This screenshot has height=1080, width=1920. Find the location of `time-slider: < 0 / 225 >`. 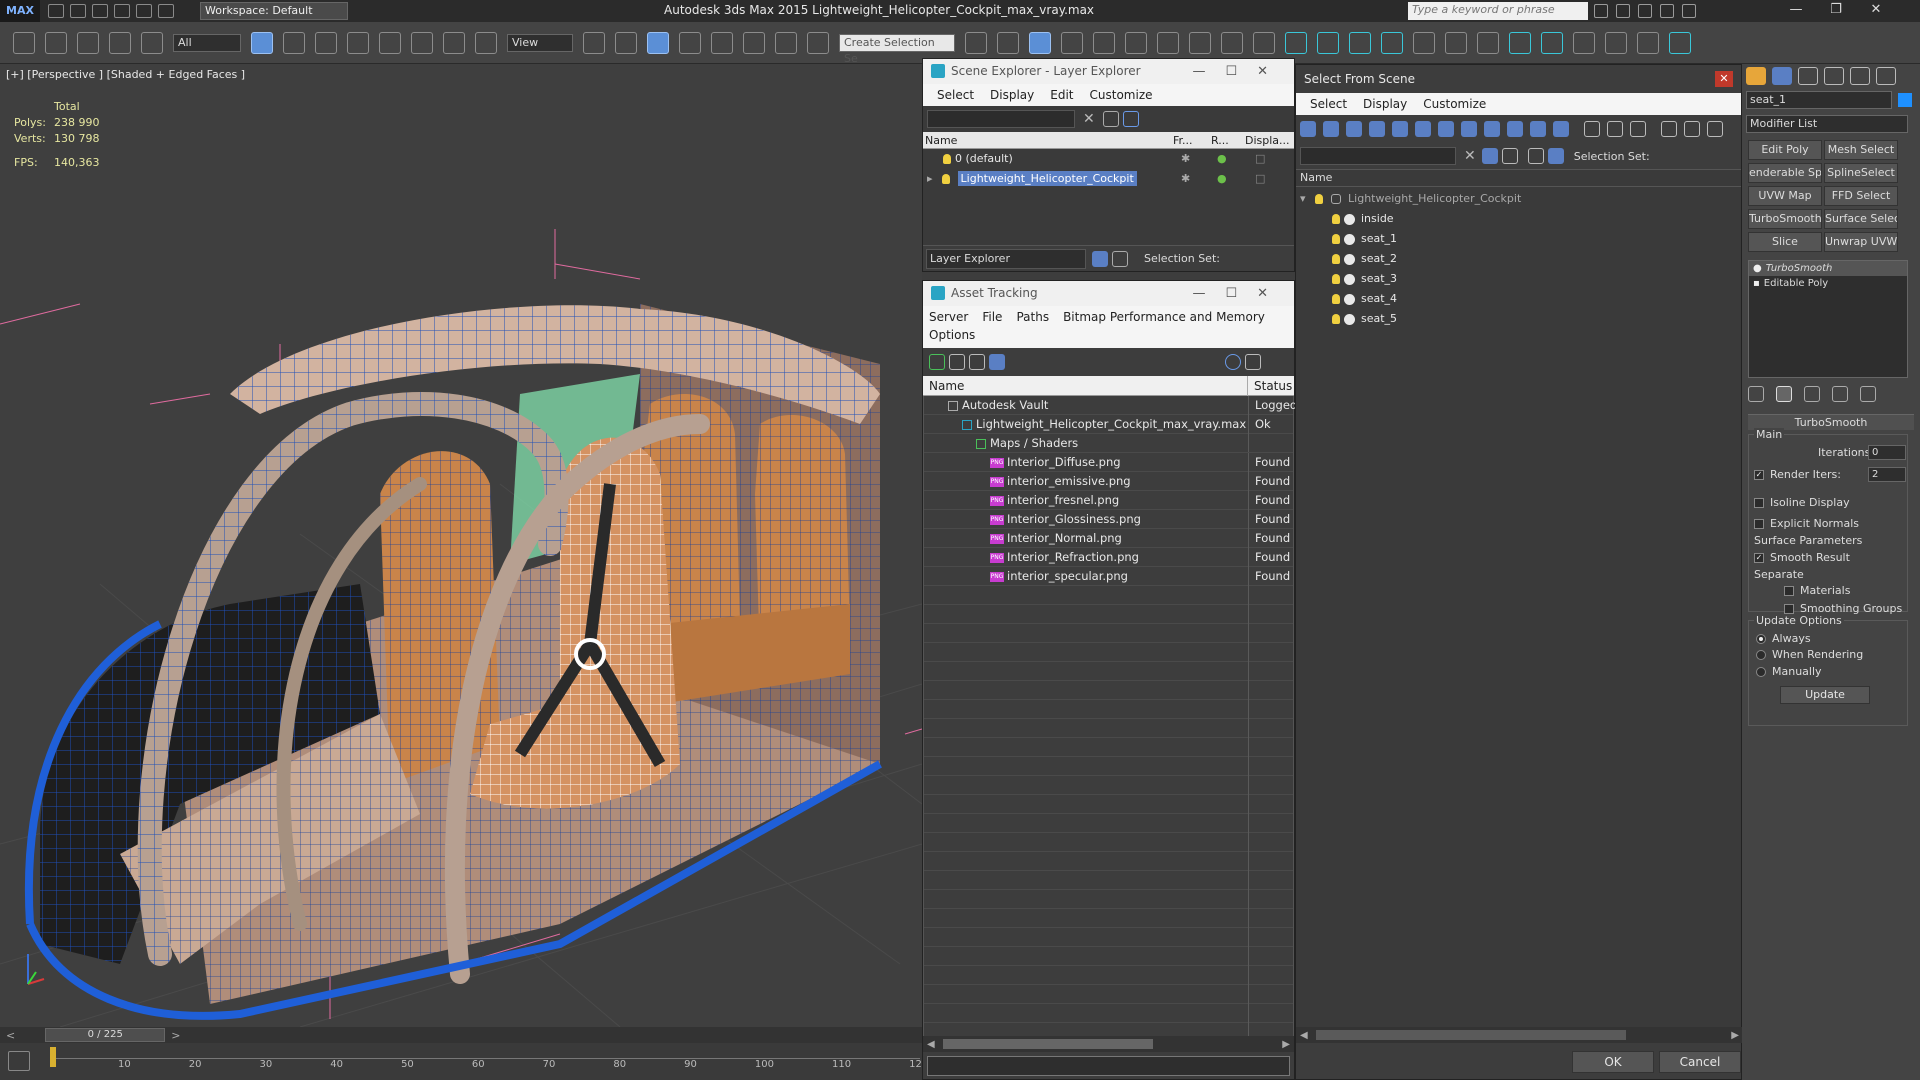

time-slider: < 0 / 225 > is located at coordinates (461, 1035).